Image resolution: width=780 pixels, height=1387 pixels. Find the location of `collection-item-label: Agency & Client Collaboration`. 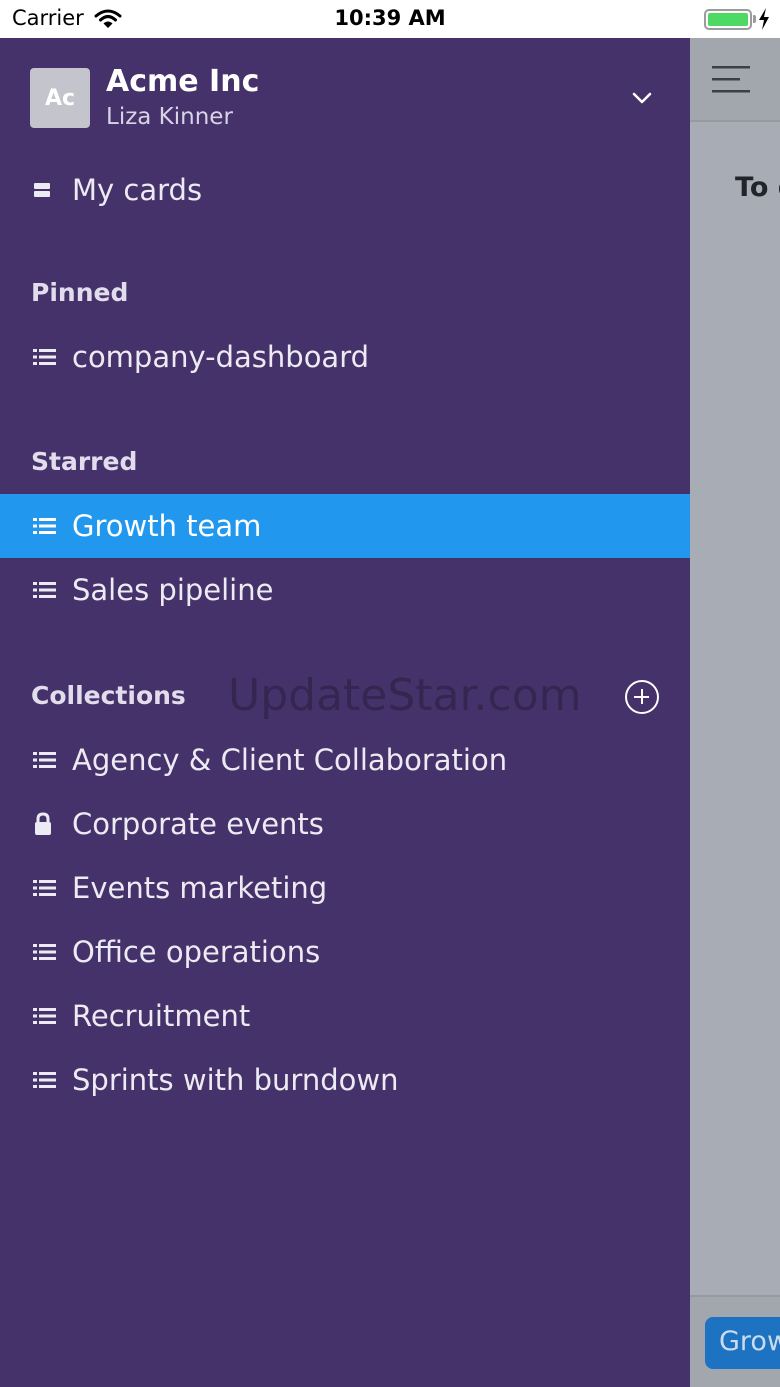

collection-item-label: Agency & Client Collaboration is located at coordinates (290, 760).